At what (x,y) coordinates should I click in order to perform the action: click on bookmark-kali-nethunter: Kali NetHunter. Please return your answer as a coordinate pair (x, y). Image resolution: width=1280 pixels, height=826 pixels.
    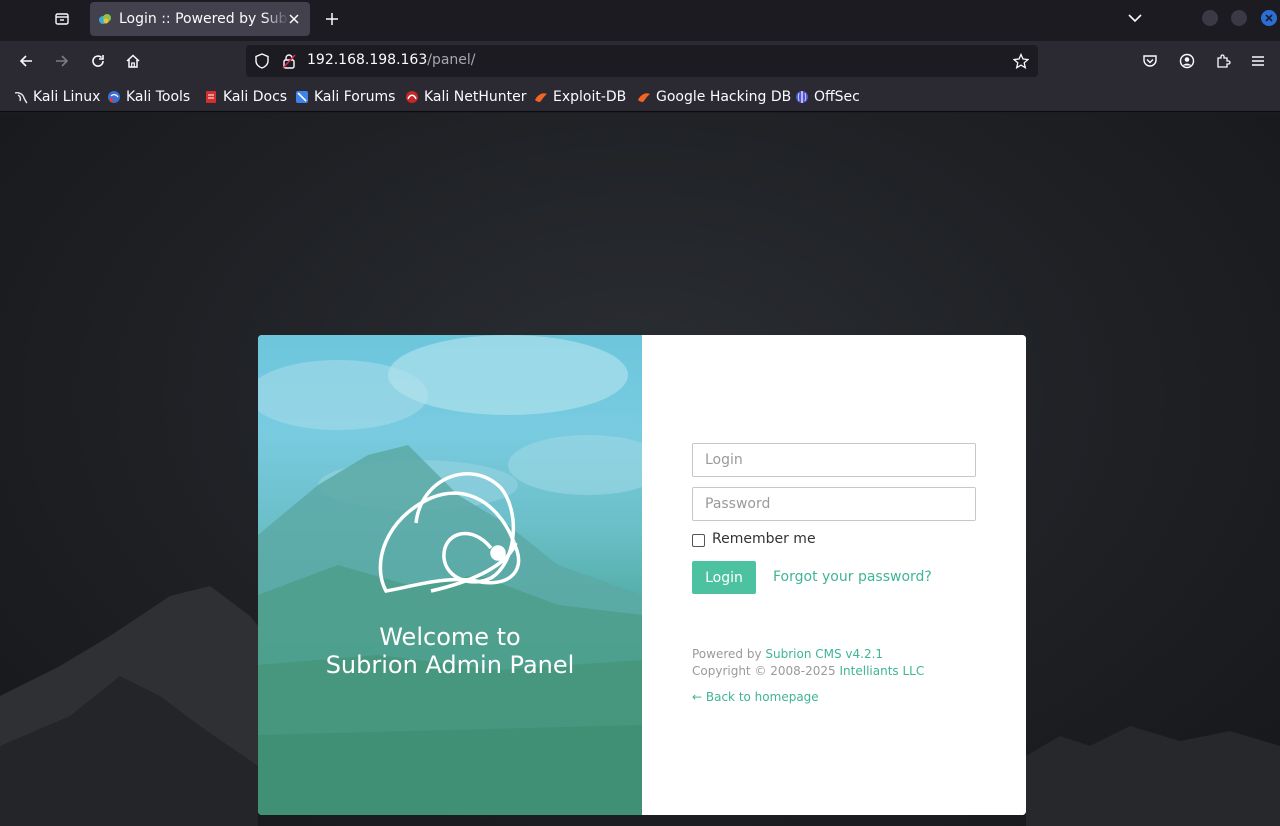
    Looking at the image, I should click on (465, 97).